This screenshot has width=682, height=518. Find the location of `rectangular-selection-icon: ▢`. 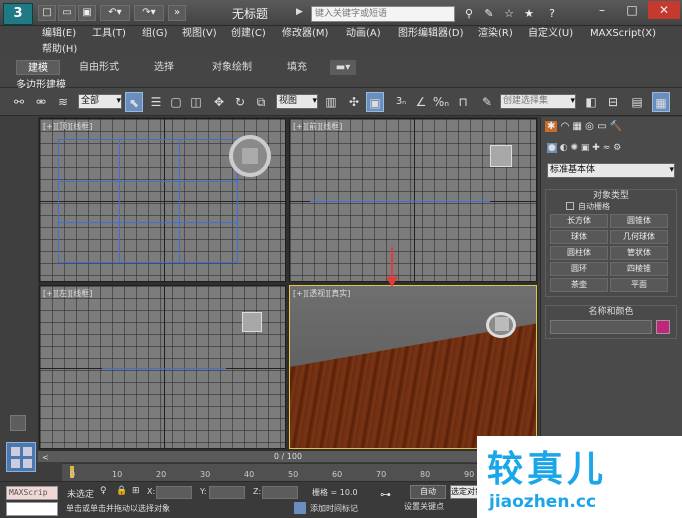

rectangular-selection-icon: ▢ is located at coordinates (176, 102).